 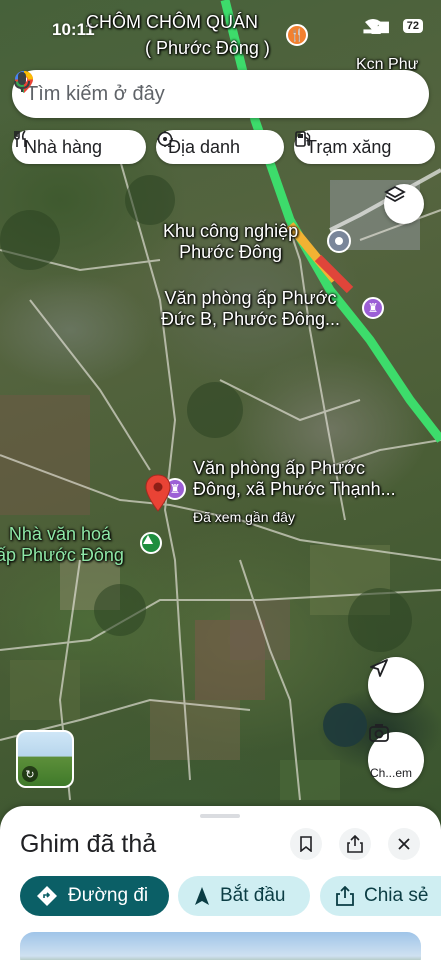 What do you see at coordinates (62, 555) in the screenshot?
I see `label-line: ấp Phước Đông` at bounding box center [62, 555].